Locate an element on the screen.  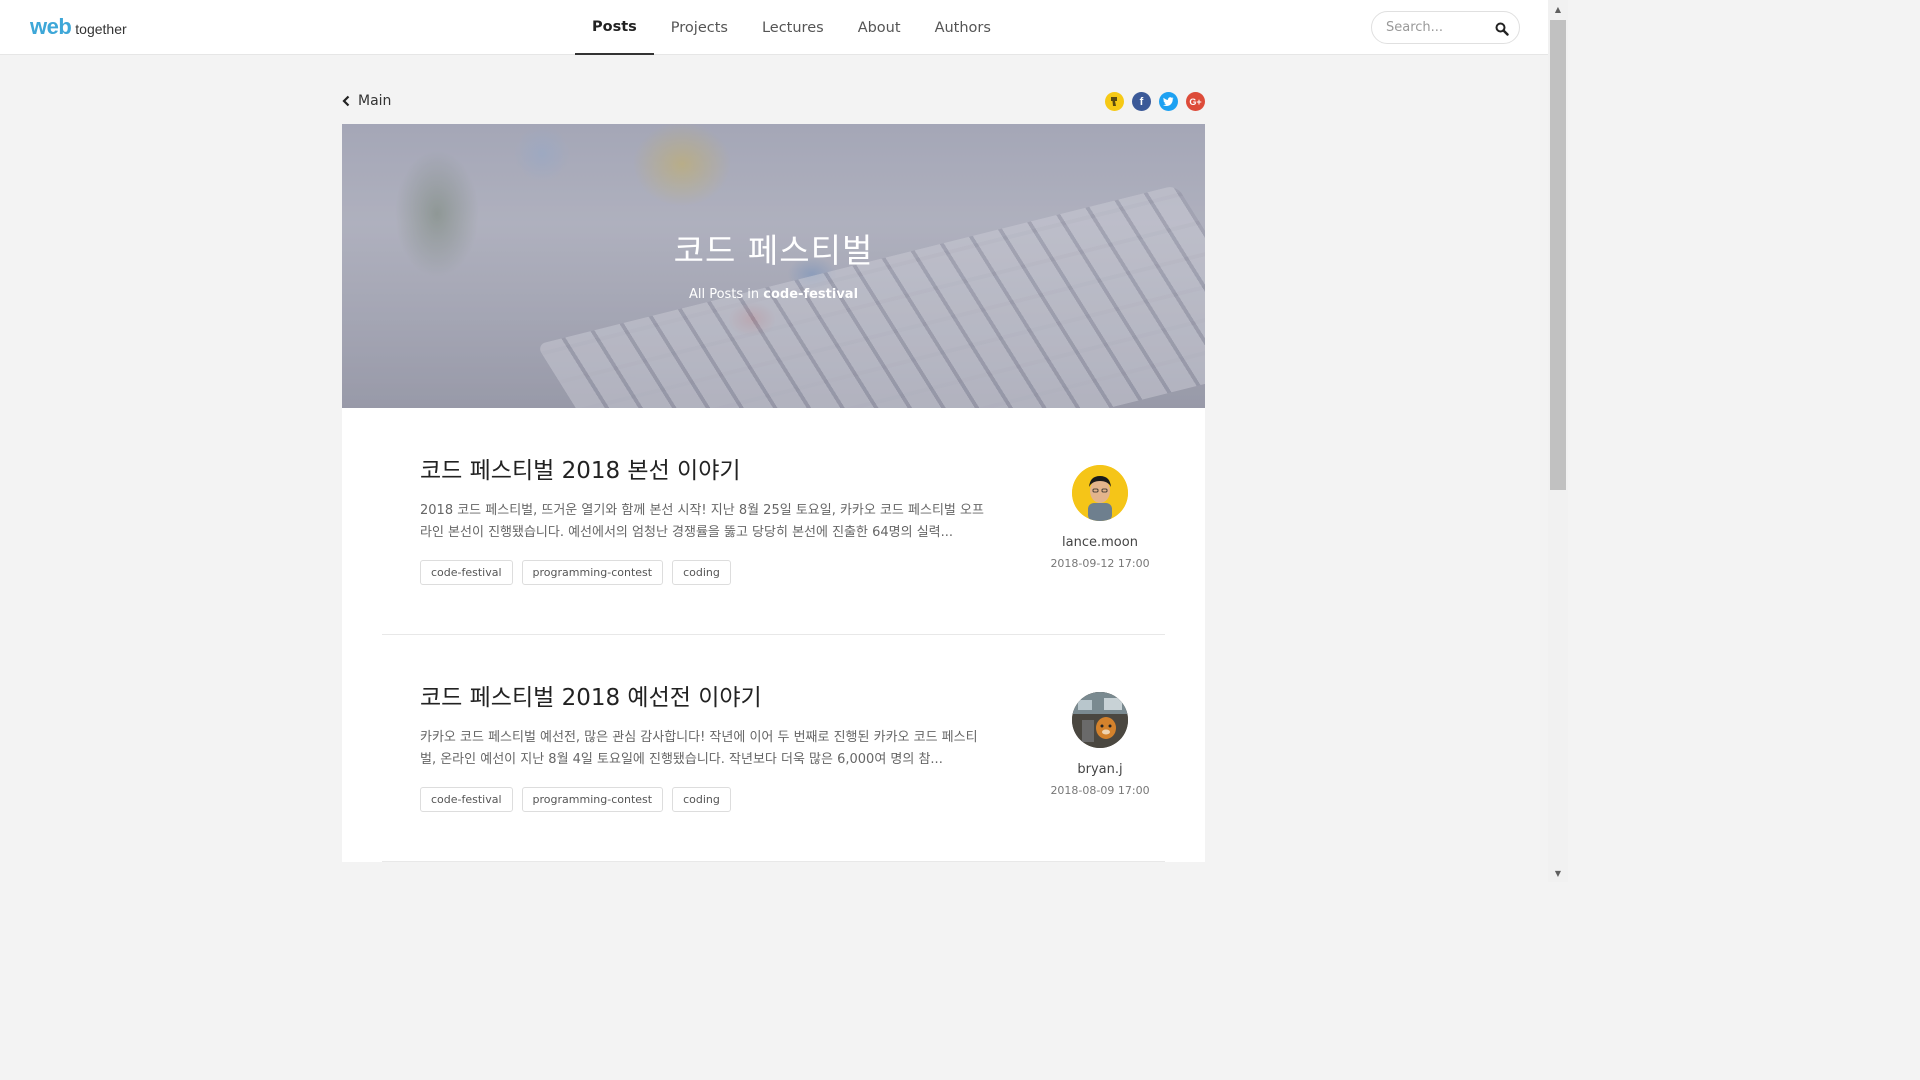
post-author: lance.moon 2018-09-12 17:00 is located at coordinates (1100, 517).